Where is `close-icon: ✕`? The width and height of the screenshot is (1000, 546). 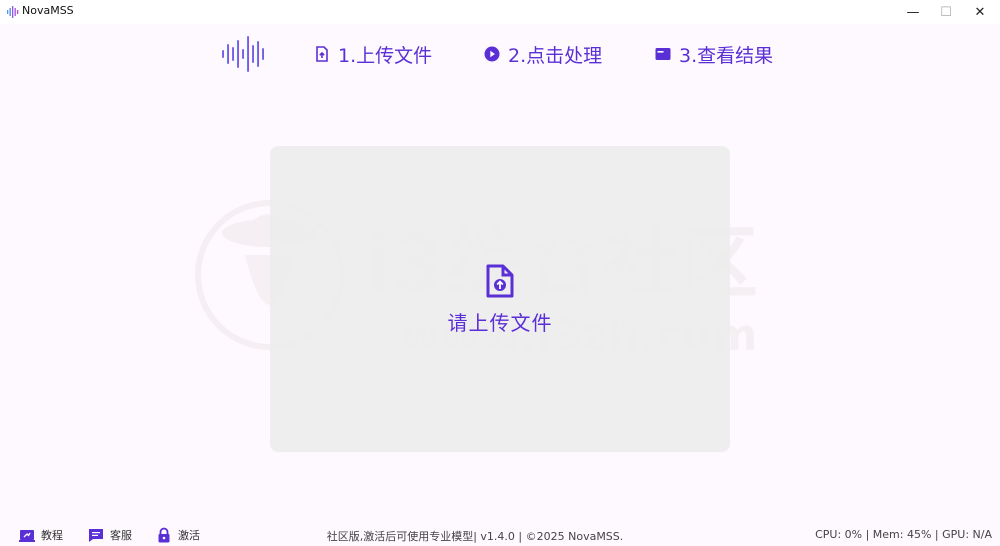
close-icon: ✕ is located at coordinates (980, 12).